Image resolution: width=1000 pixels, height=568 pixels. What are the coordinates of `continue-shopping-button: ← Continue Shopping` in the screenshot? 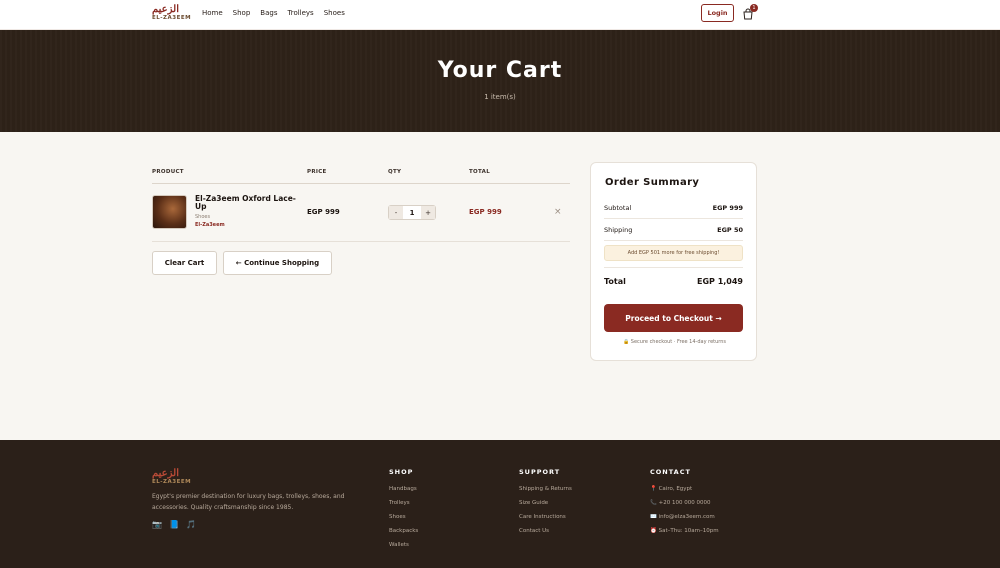 It's located at (277, 263).